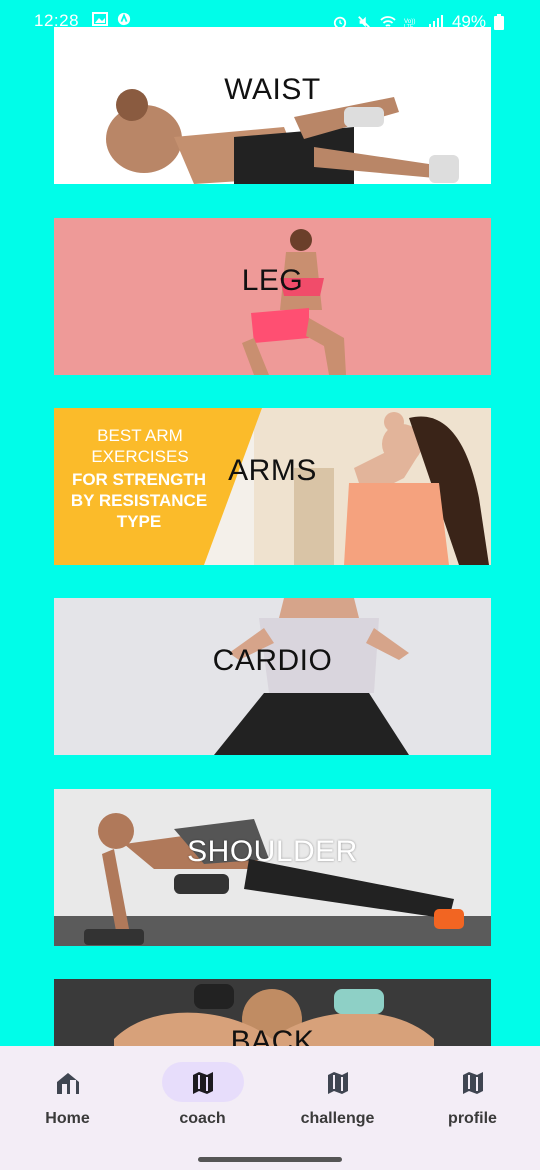  I want to click on wifi-icon, so click(388, 21).